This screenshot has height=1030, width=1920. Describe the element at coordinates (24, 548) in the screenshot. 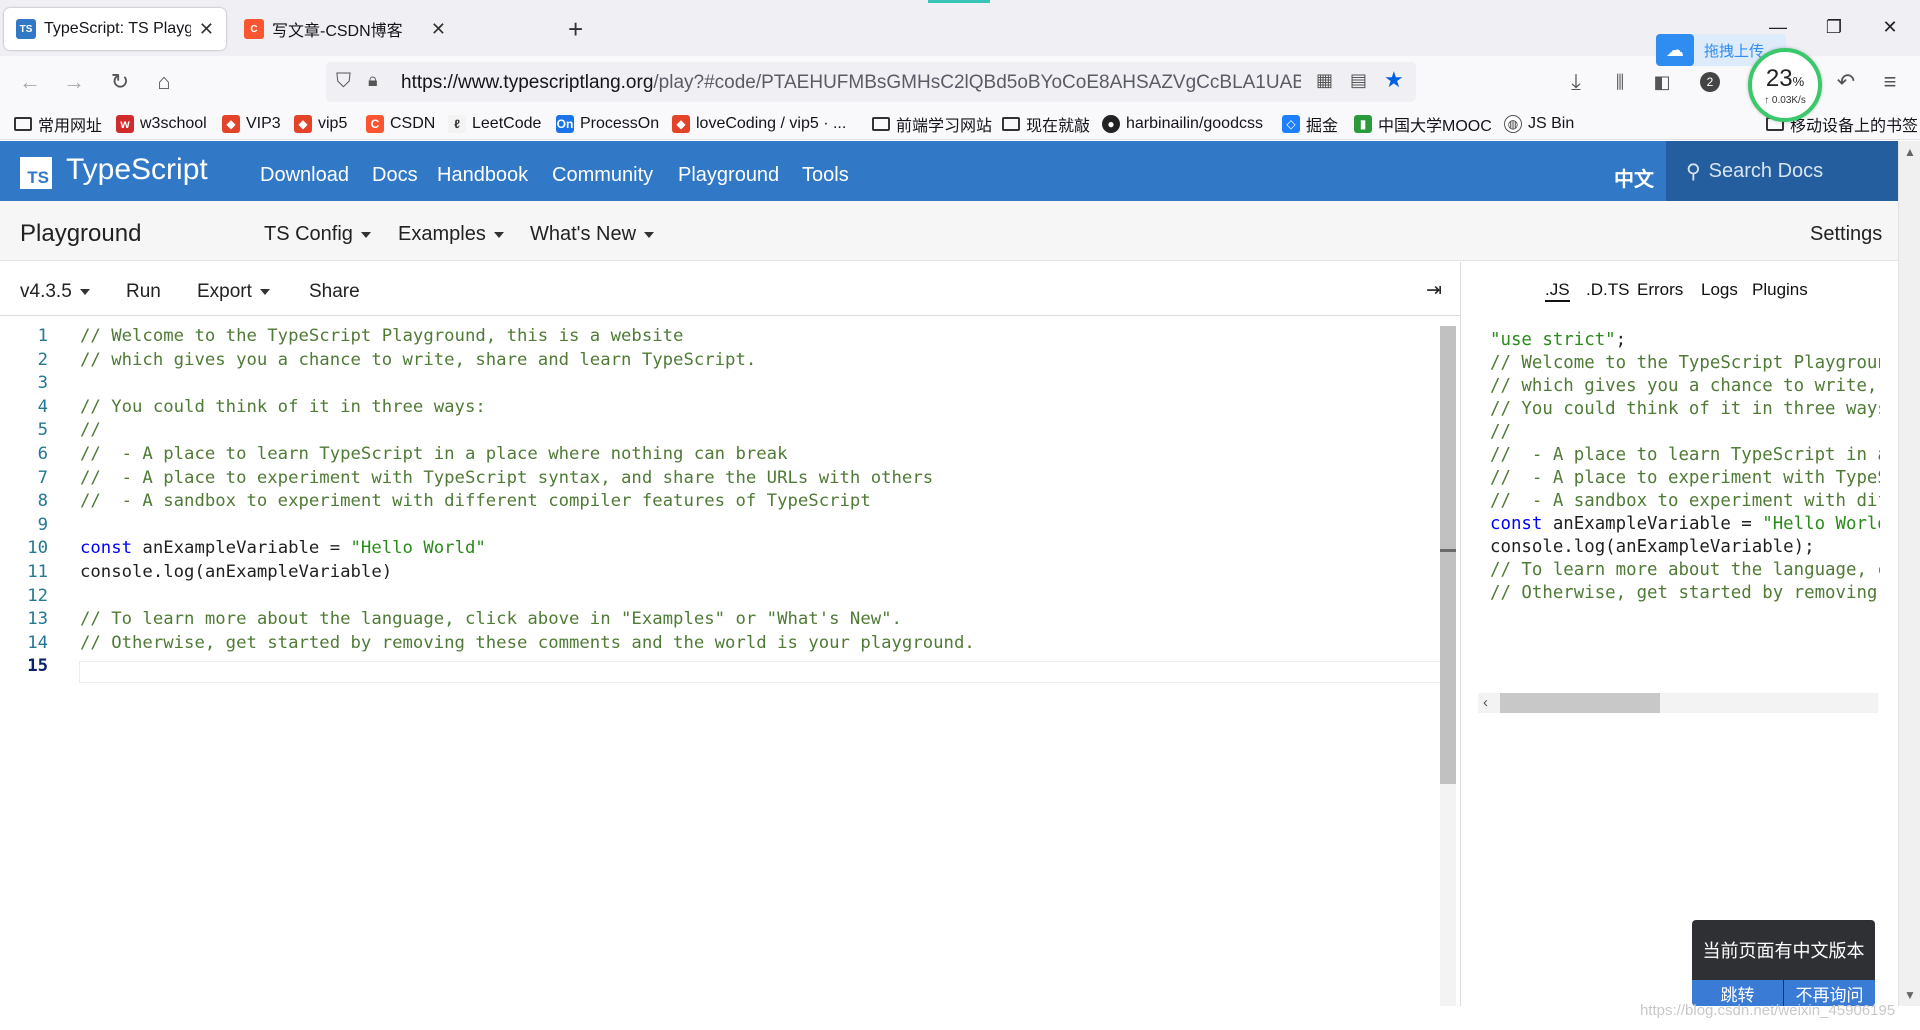

I see `line-number: 10` at that location.